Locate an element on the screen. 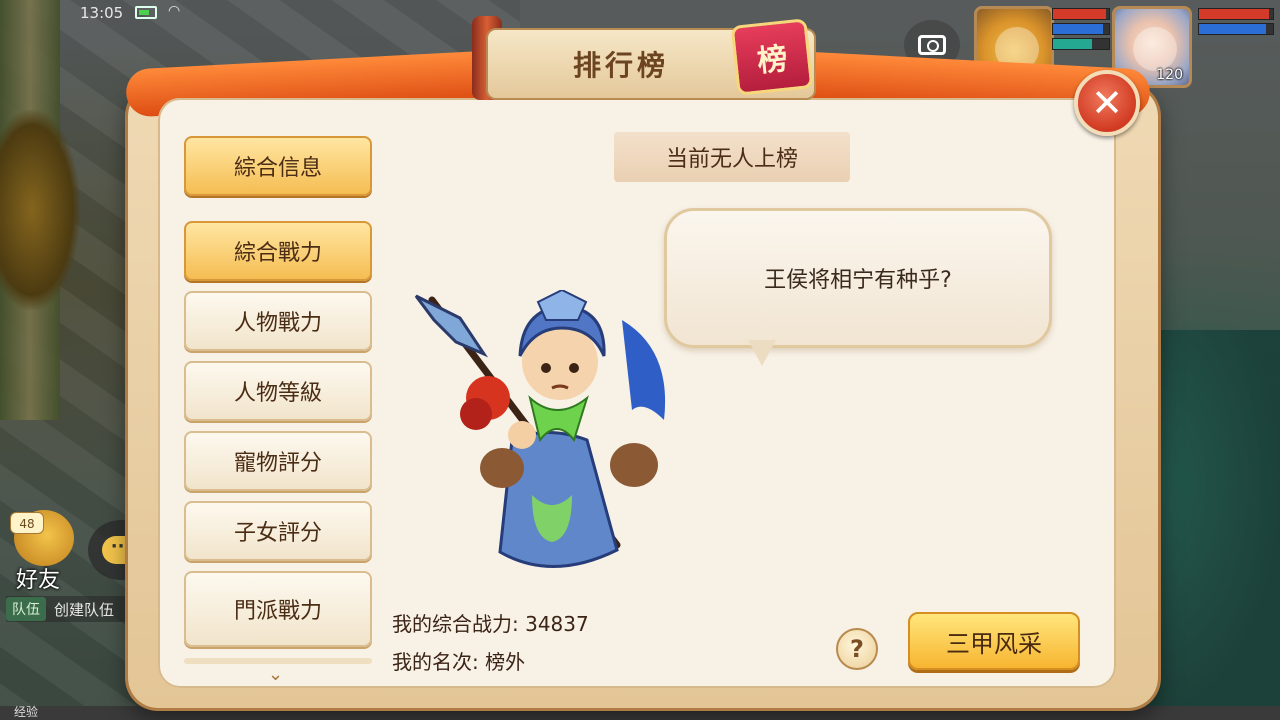 This screenshot has height=720, width=1280. tab-children-score: 子女評分 is located at coordinates (278, 531).